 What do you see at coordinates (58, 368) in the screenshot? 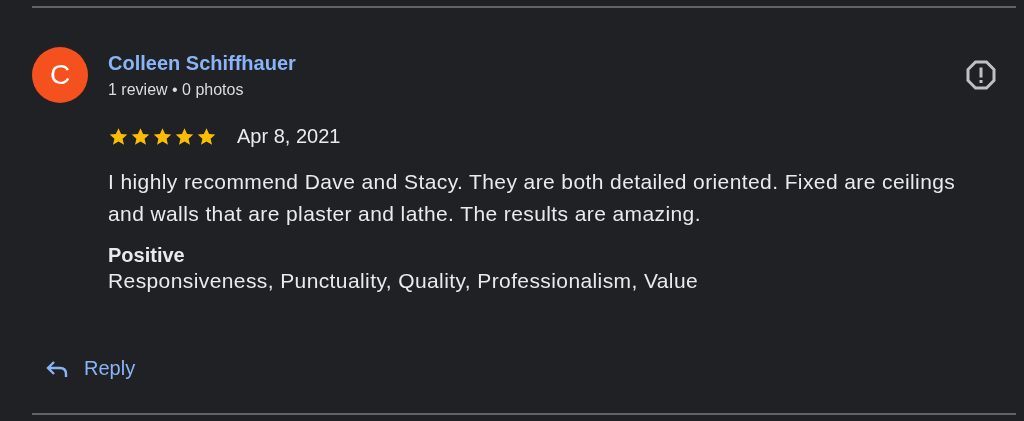
I see `reply-icon` at bounding box center [58, 368].